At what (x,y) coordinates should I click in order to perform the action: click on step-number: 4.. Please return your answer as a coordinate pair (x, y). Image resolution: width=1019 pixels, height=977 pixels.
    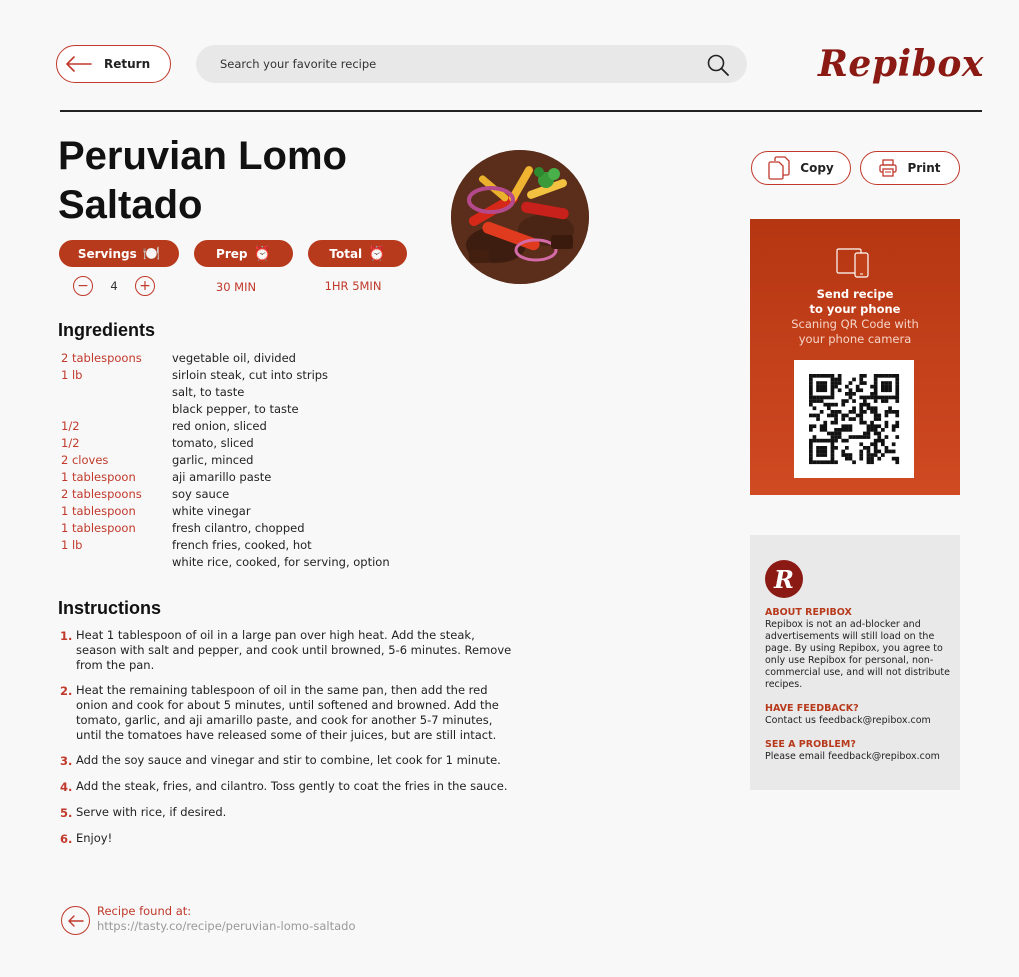
    Looking at the image, I should click on (66, 787).